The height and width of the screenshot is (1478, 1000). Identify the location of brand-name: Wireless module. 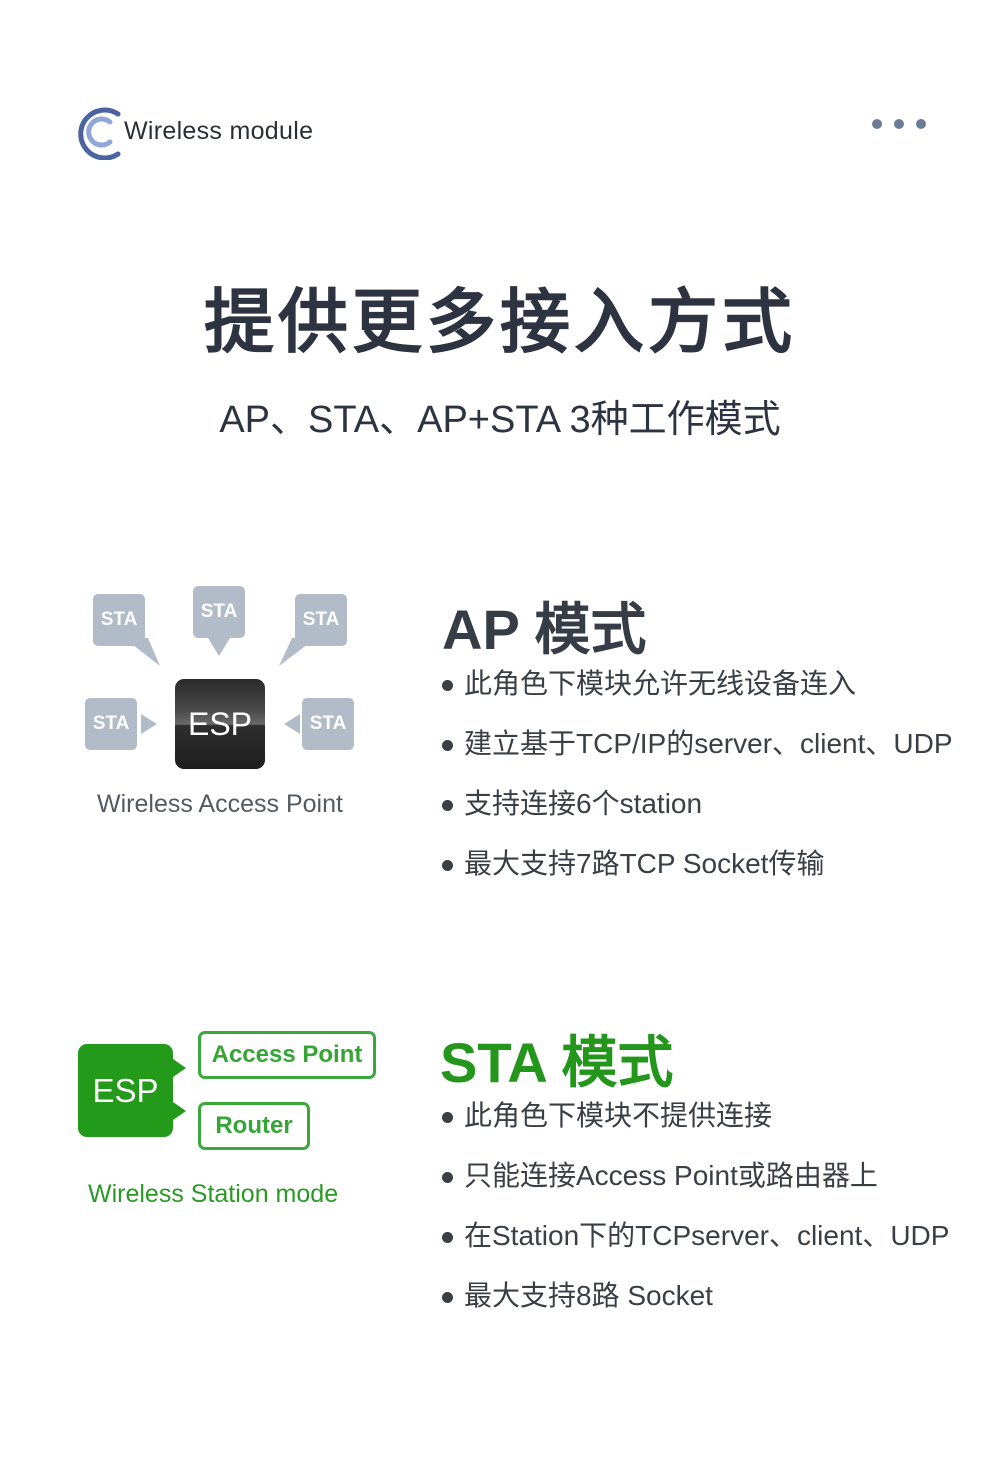
(219, 131).